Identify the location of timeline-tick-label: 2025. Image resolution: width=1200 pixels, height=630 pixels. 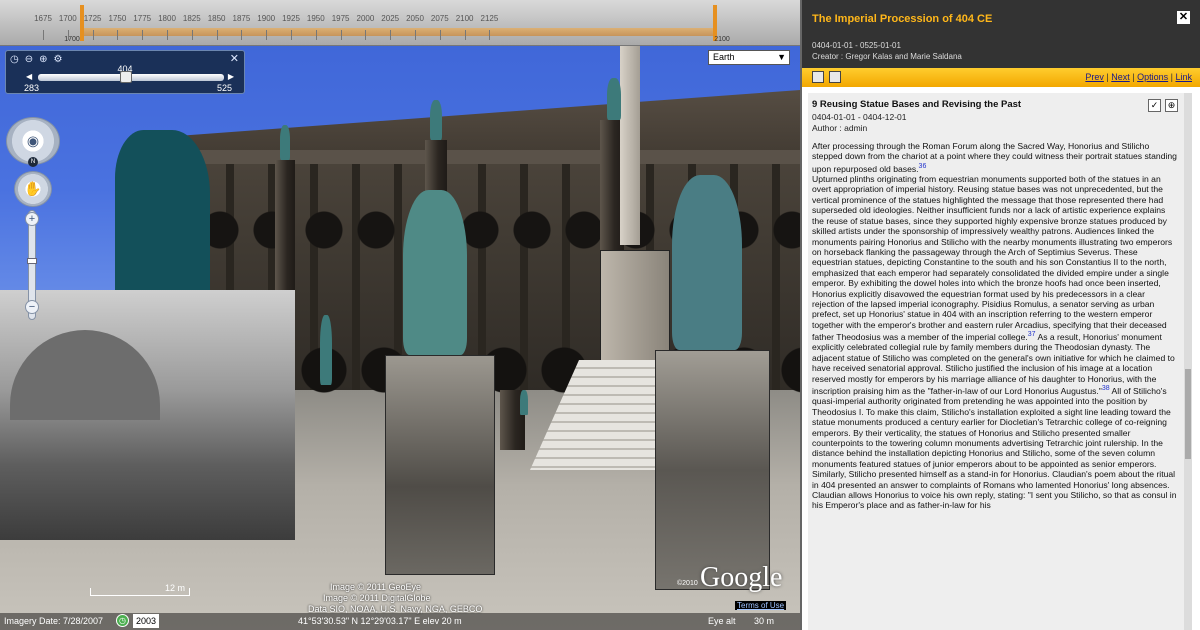
(390, 18).